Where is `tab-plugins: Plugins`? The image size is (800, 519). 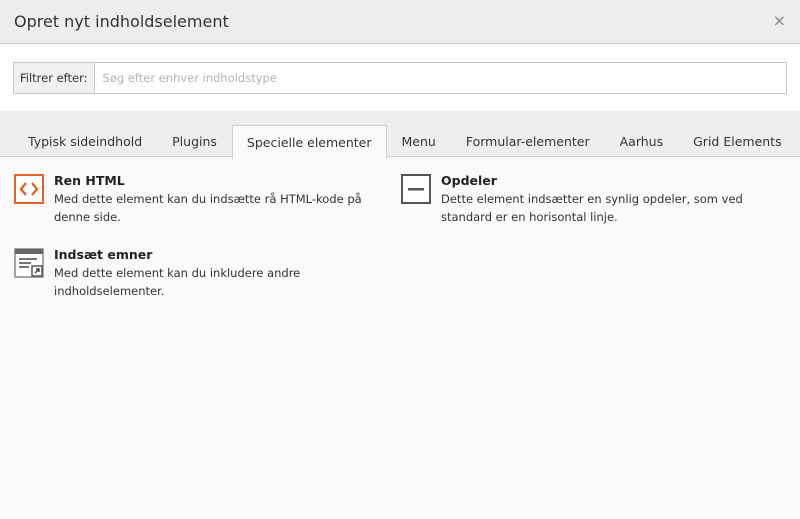
tab-plugins: Plugins is located at coordinates (194, 141).